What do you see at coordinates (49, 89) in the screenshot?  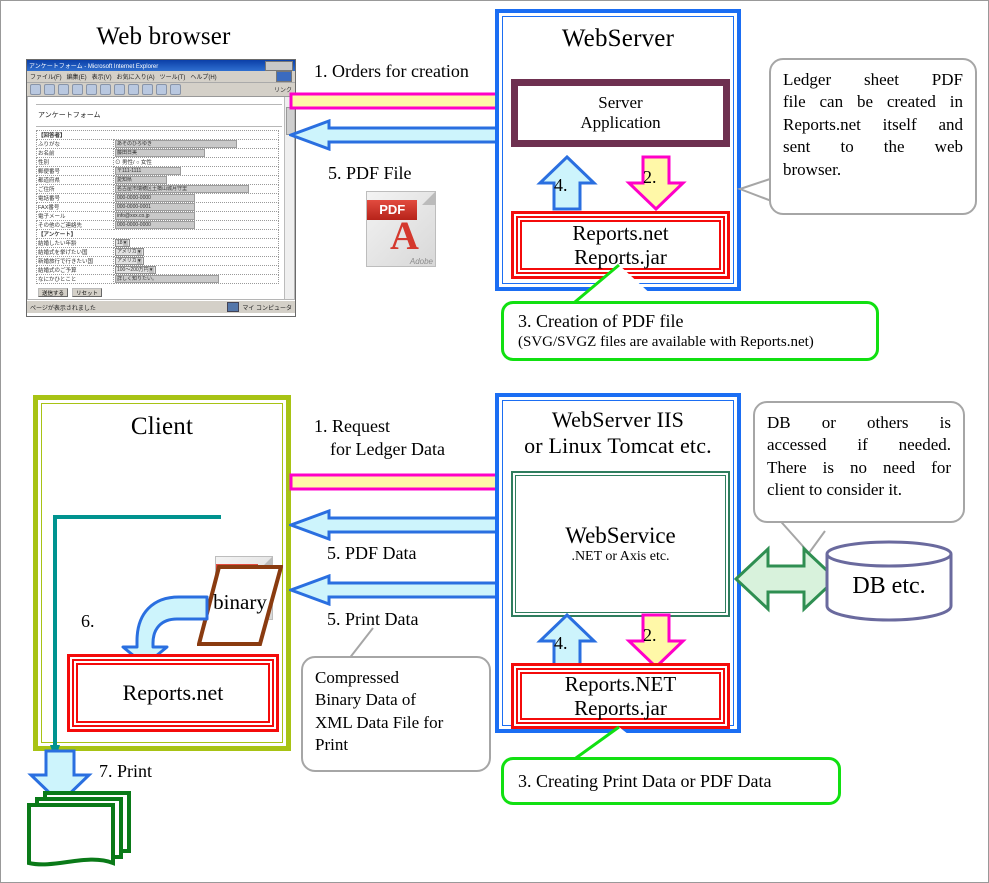 I see `forward-icon` at bounding box center [49, 89].